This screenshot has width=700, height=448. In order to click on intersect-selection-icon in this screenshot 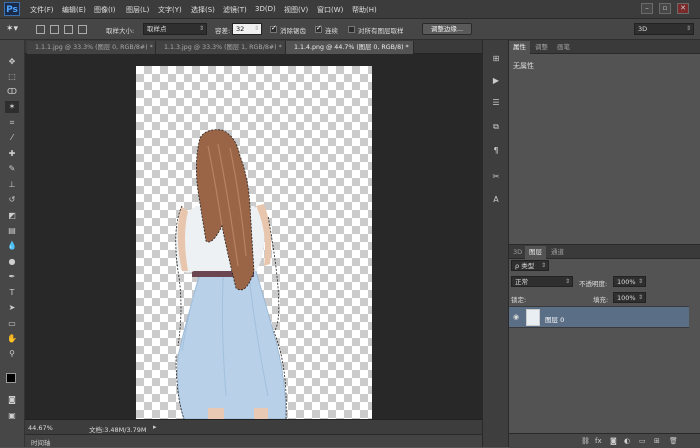, I will do `click(82, 29)`.